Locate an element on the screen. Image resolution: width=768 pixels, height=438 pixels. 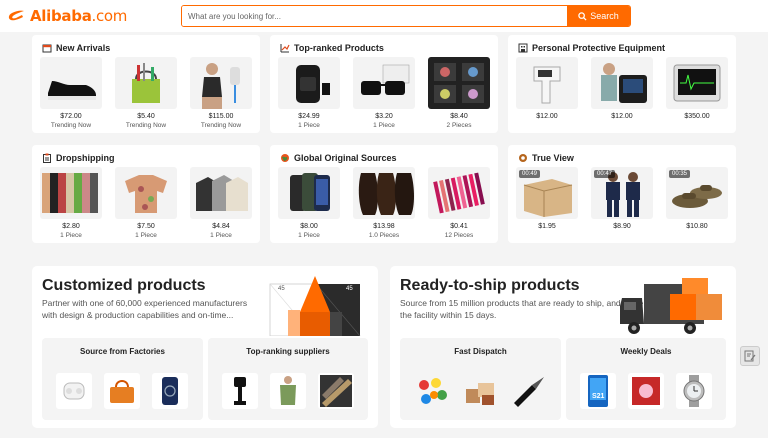
product-subtext: Trending Now is located at coordinates (71, 125).